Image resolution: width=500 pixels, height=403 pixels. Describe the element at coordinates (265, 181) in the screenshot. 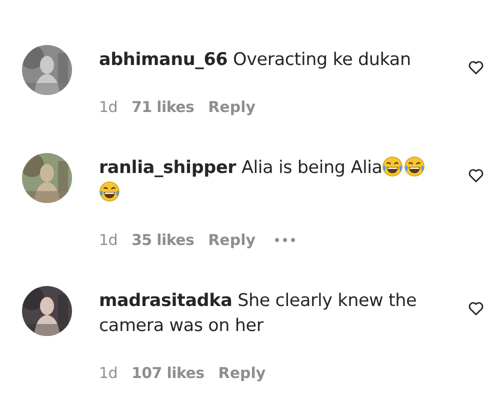

I see `comment-text: ranlia_shipper Alia is being Alia` at that location.